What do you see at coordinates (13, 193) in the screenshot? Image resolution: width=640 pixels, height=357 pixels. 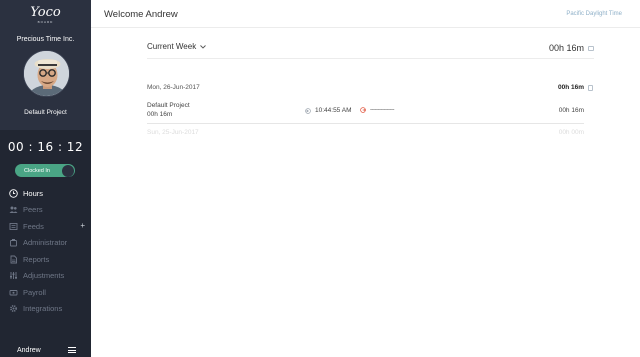 I see `clock-icon` at bounding box center [13, 193].